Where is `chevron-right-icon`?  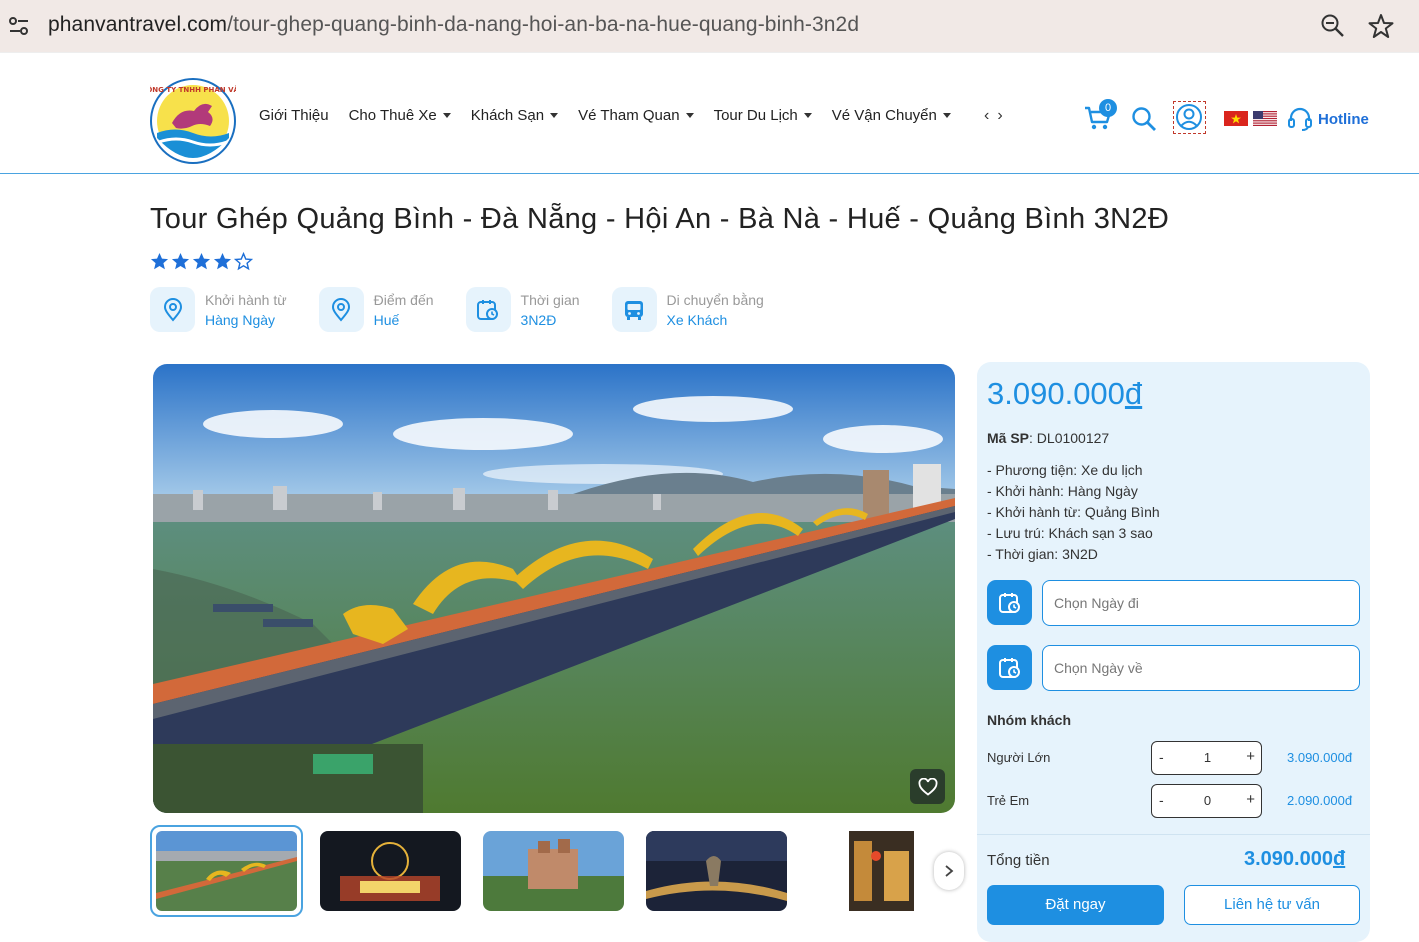 chevron-right-icon is located at coordinates (949, 871).